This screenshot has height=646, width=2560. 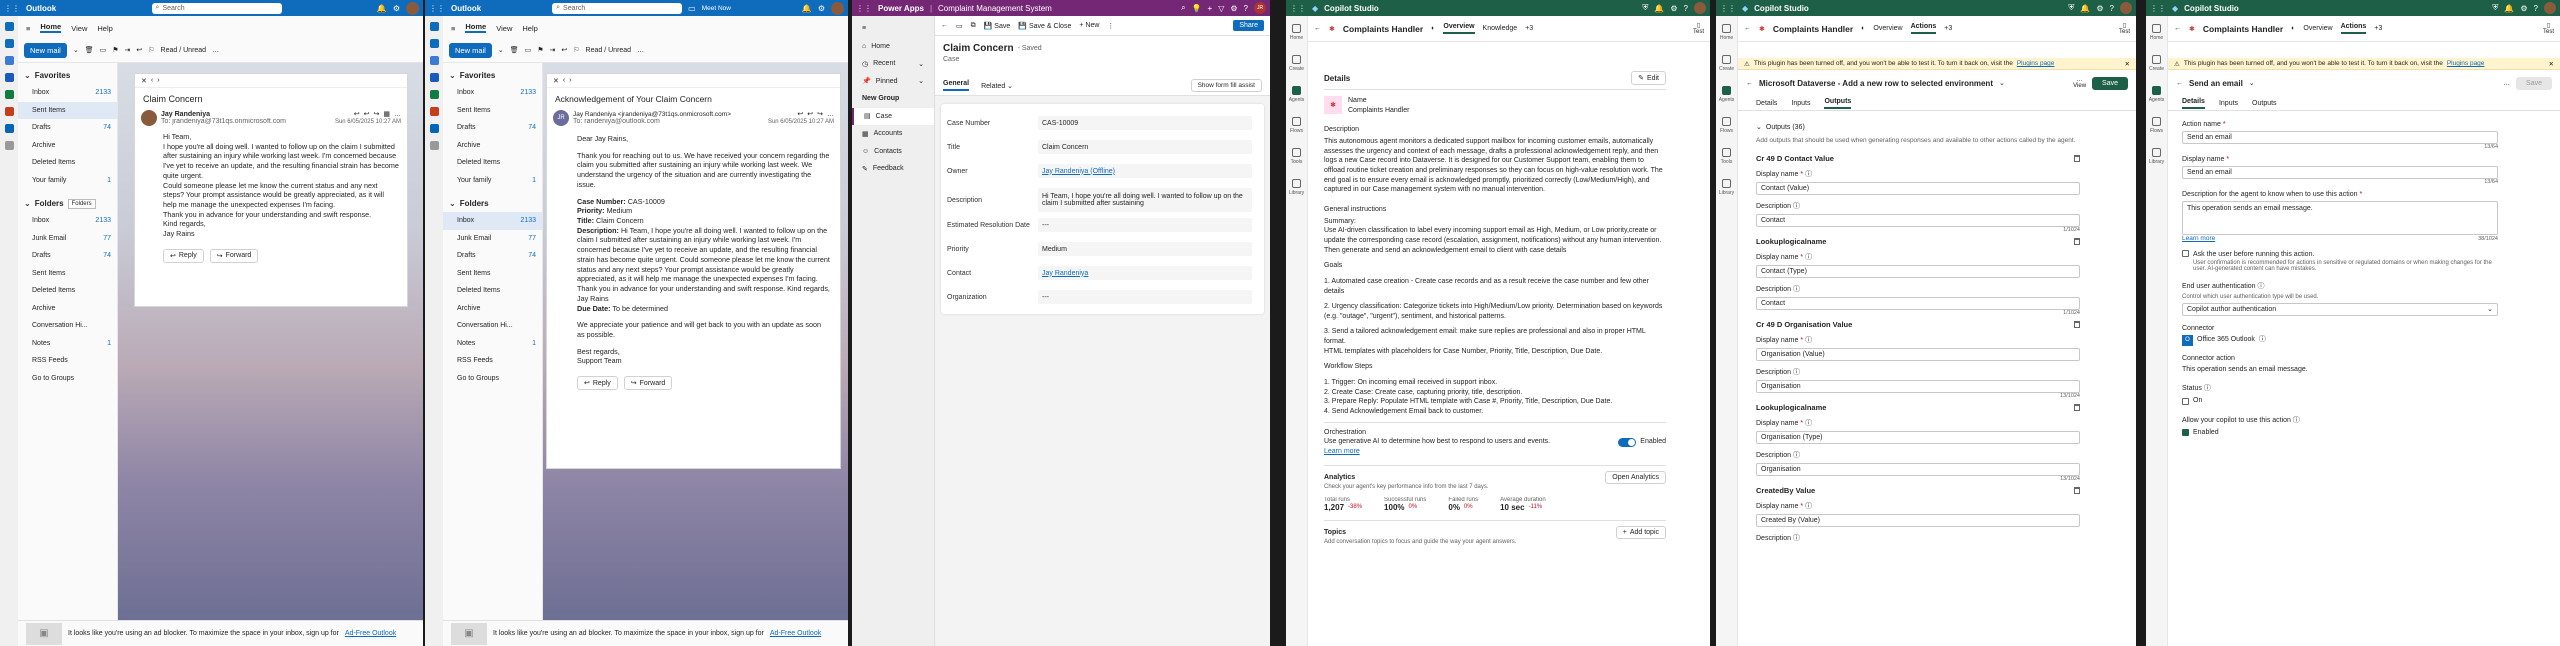 I want to click on filter-icon: ▽, so click(x=1221, y=8).